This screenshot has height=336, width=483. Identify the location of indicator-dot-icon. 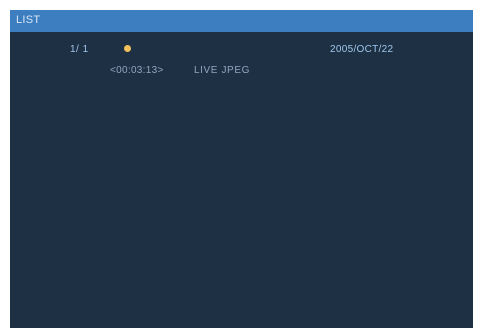
(127, 48).